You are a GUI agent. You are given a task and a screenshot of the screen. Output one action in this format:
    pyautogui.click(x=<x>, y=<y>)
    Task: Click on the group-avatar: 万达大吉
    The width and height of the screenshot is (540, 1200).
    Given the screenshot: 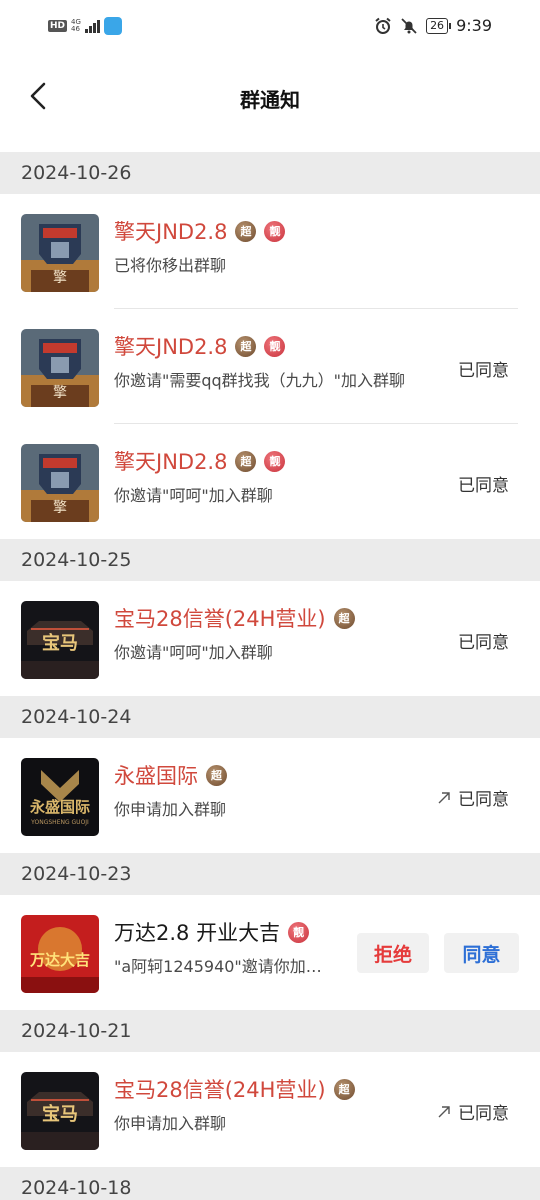 What is the action you would take?
    pyautogui.click(x=60, y=954)
    